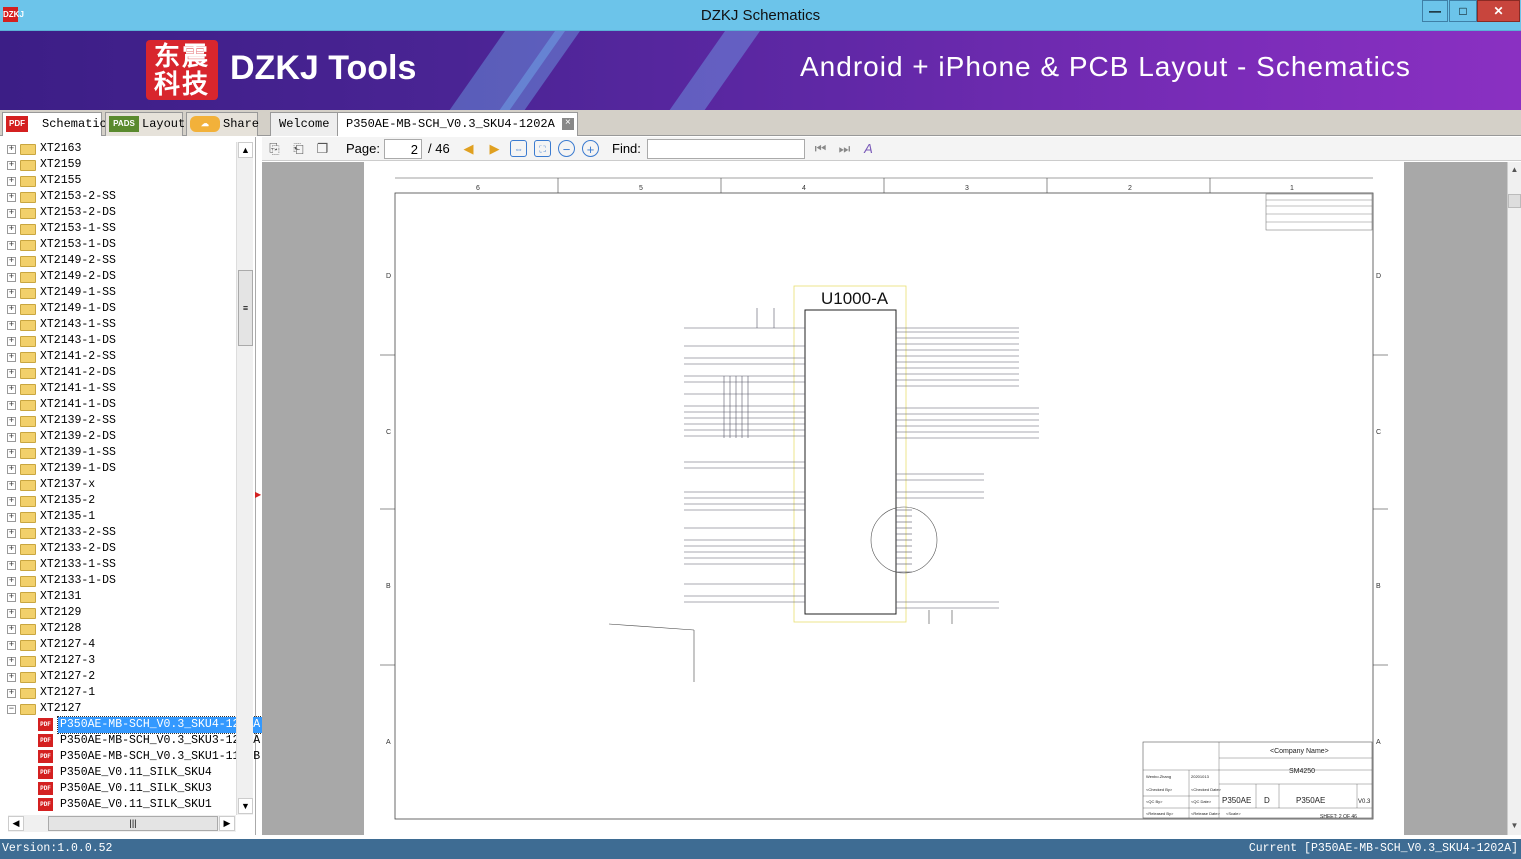 This screenshot has width=1521, height=859. What do you see at coordinates (118, 357) in the screenshot?
I see `tree-folder-item: + XT2141-2-SS` at bounding box center [118, 357].